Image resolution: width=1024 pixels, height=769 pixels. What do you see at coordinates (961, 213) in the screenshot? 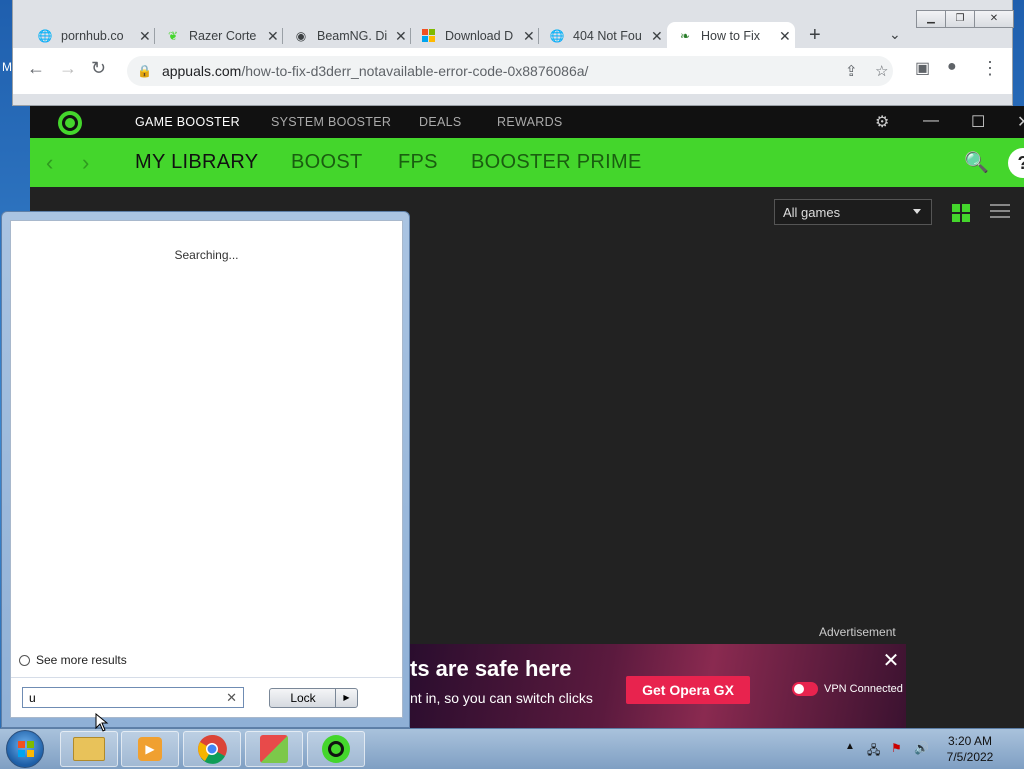
I see `grid-view-icon` at bounding box center [961, 213].